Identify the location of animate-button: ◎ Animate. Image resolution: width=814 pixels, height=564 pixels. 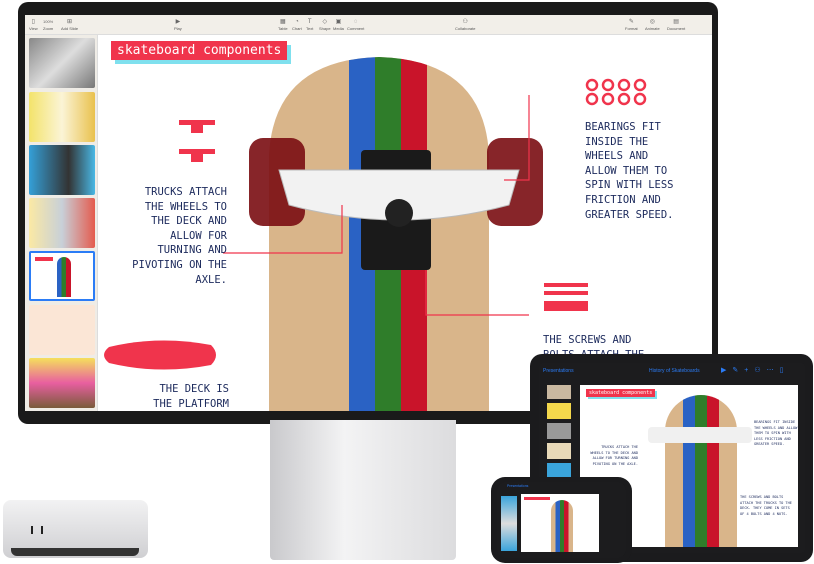
(652, 24).